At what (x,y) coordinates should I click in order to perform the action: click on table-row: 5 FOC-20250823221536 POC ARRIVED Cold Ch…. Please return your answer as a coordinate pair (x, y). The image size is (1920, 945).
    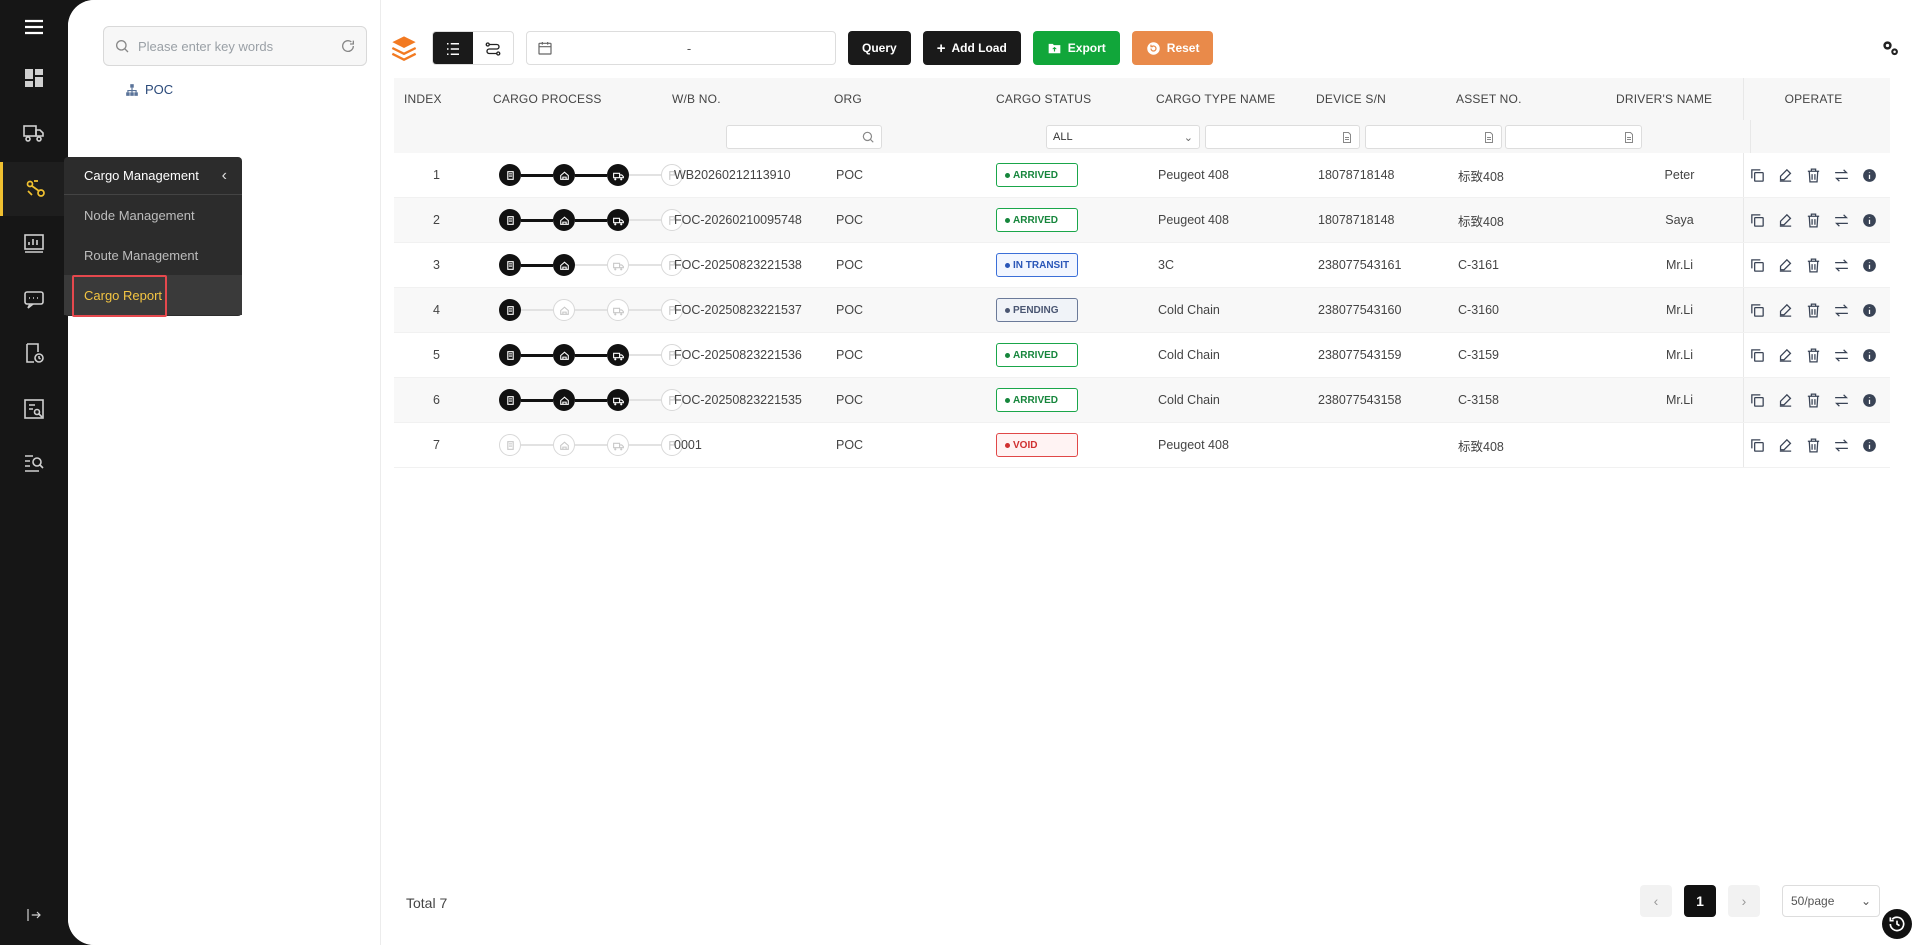
    Looking at the image, I should click on (1142, 355).